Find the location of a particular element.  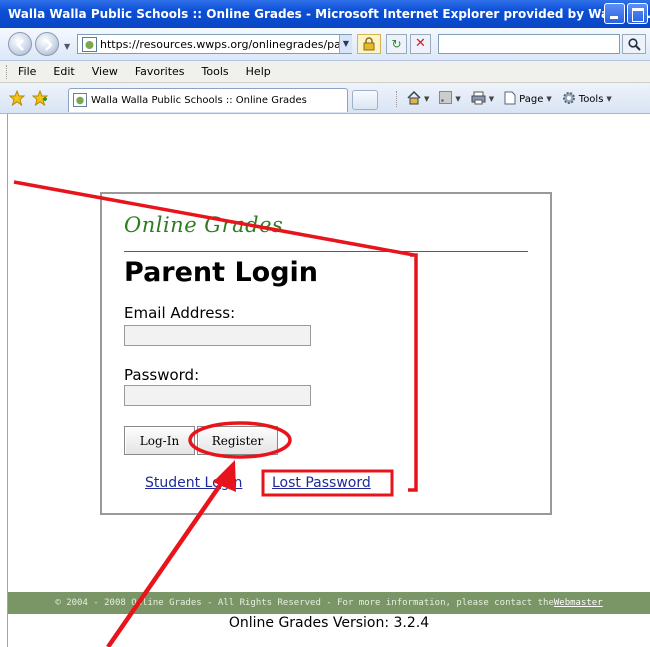

page-dropdown-icon: ▼ is located at coordinates (548, 99).